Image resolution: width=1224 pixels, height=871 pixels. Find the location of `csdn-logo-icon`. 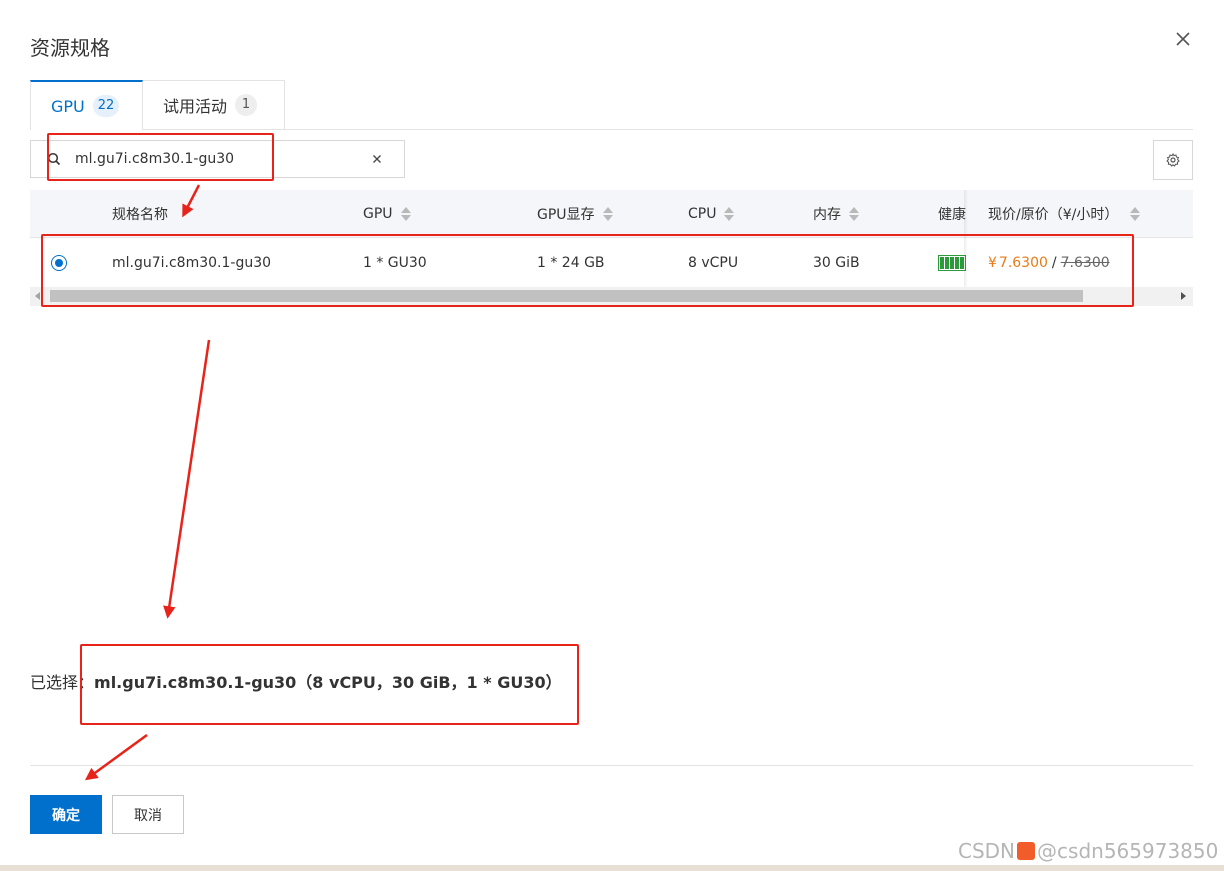

csdn-logo-icon is located at coordinates (1026, 851).